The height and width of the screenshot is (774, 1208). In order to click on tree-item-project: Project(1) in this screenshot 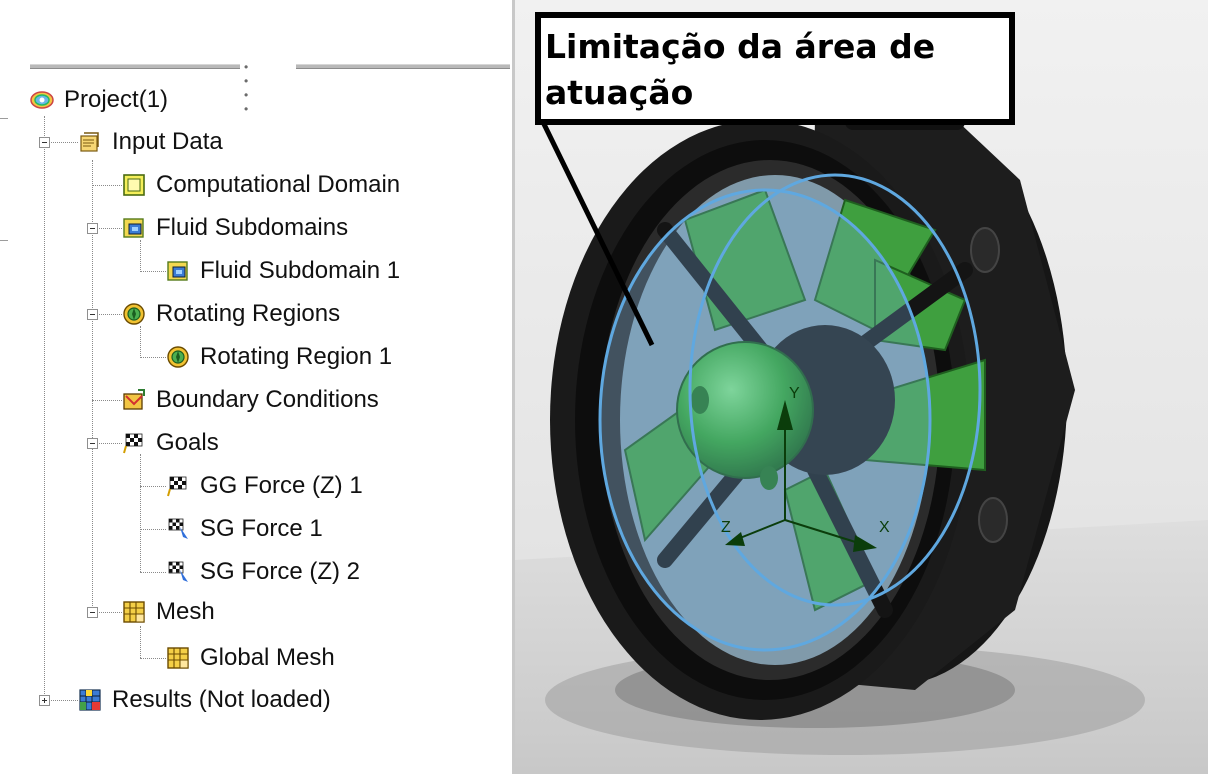, I will do `click(99, 100)`.